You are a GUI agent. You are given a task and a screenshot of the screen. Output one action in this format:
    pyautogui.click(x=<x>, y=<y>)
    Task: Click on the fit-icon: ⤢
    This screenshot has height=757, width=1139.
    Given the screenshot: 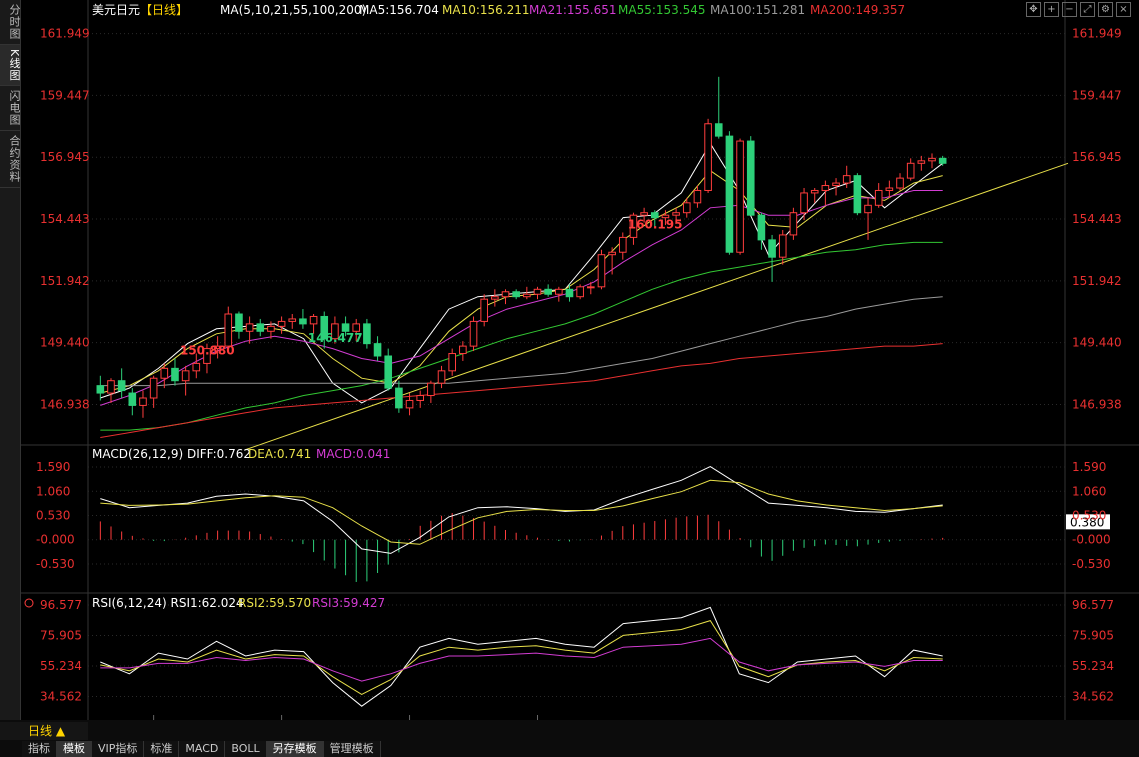 What is the action you would take?
    pyautogui.click(x=1087, y=9)
    